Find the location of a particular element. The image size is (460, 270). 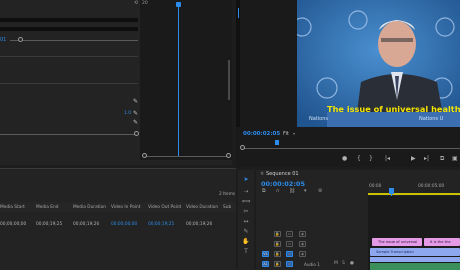

reset-icon: ⟲ is located at coordinates (136, 3).